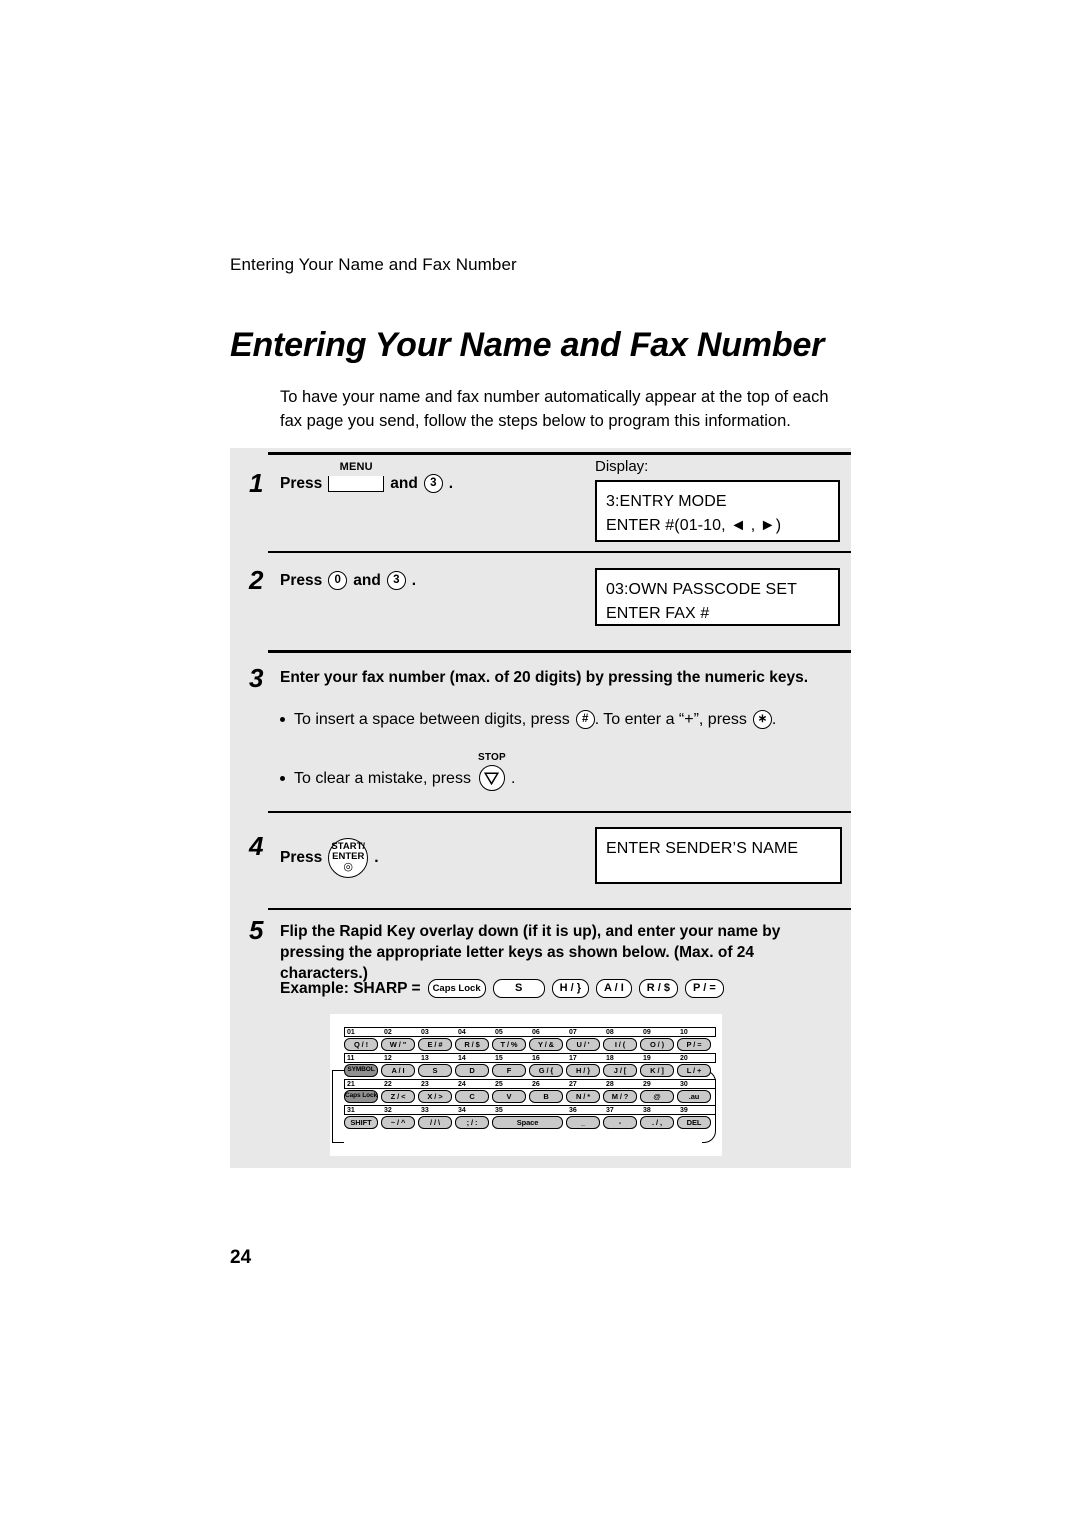 The image size is (1080, 1528). Describe the element at coordinates (559, 651) in the screenshot. I see `divider-step3` at that location.